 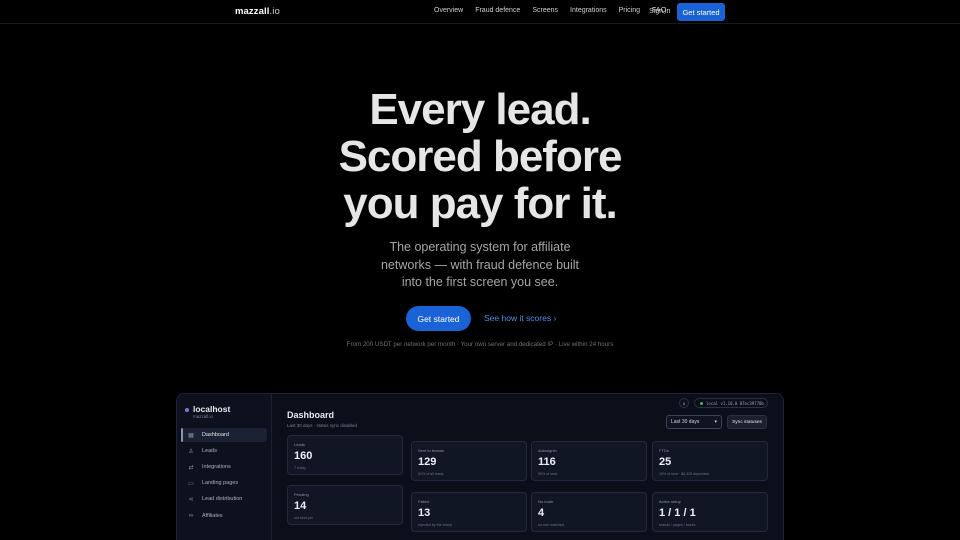 What do you see at coordinates (435, 525) in the screenshot?
I see `stat-sub: rejected by the brand` at bounding box center [435, 525].